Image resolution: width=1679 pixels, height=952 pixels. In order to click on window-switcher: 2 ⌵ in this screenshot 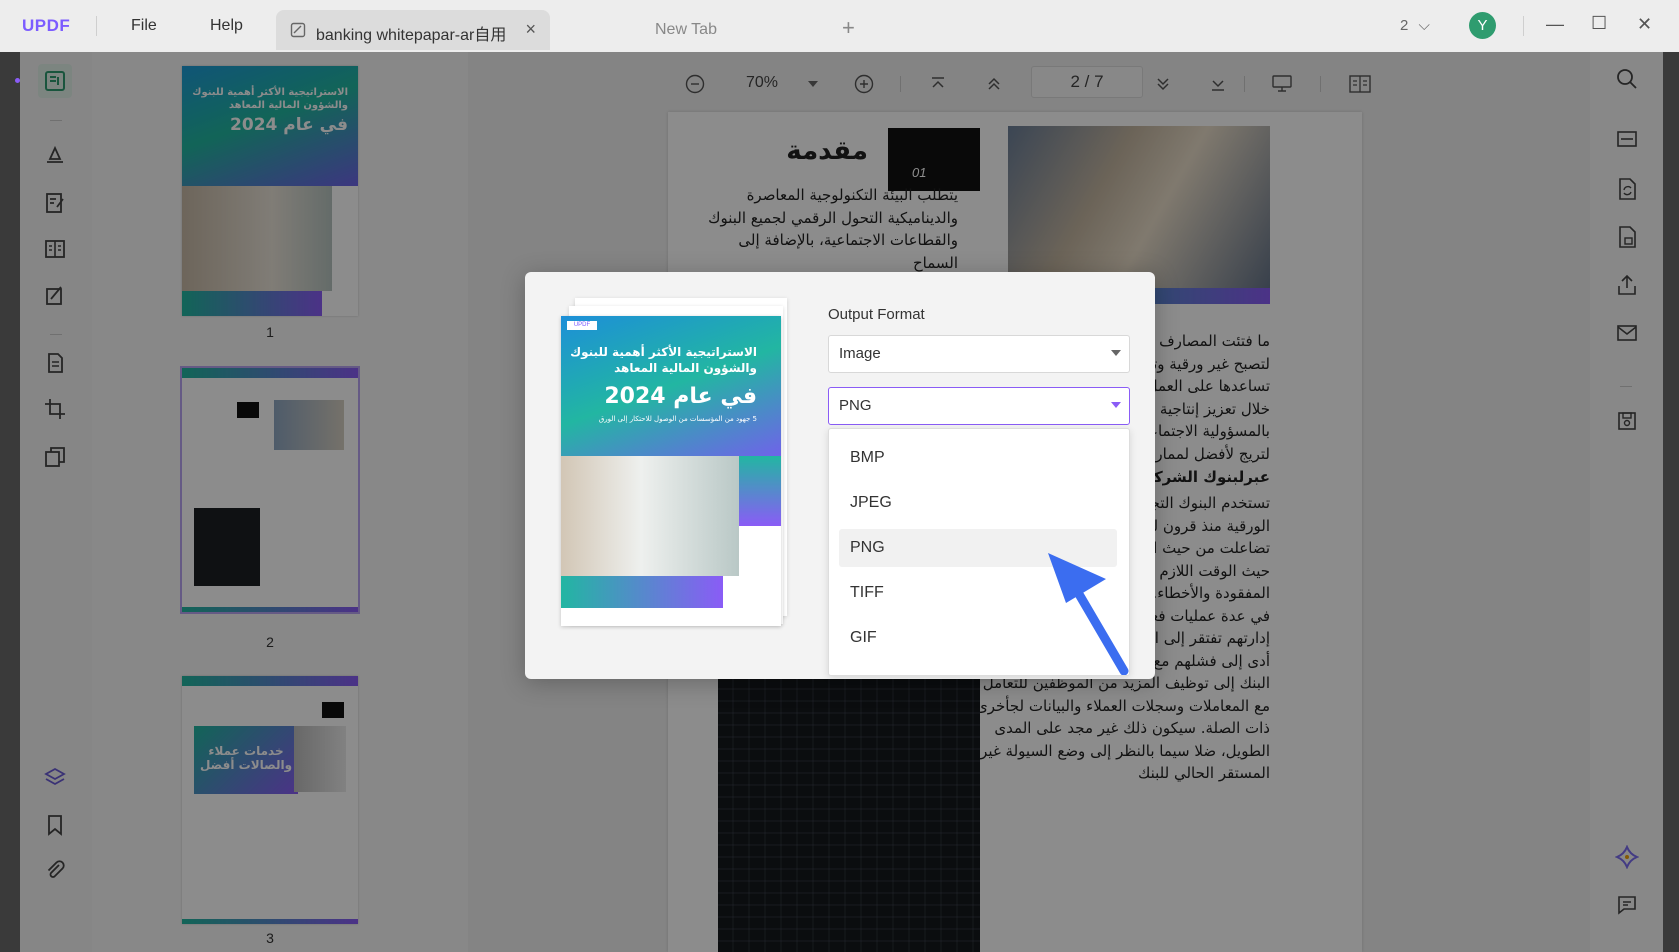, I will do `click(1415, 25)`.